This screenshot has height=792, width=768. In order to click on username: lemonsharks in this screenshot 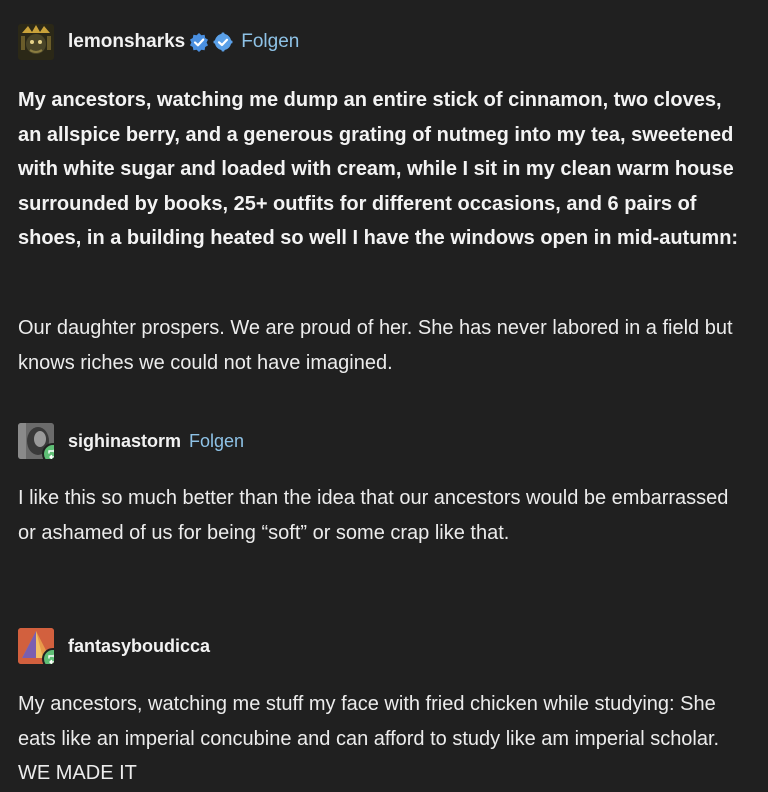, I will do `click(126, 42)`.